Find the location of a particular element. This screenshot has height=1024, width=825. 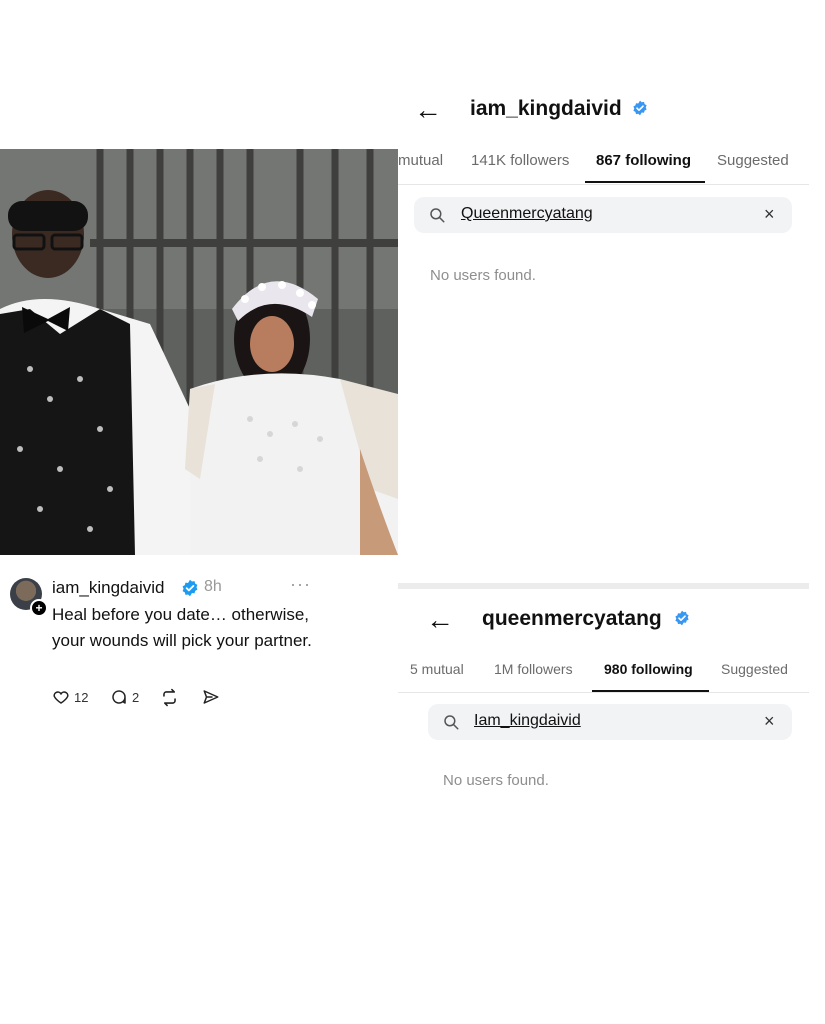

paper-plane-icon is located at coordinates (211, 697).